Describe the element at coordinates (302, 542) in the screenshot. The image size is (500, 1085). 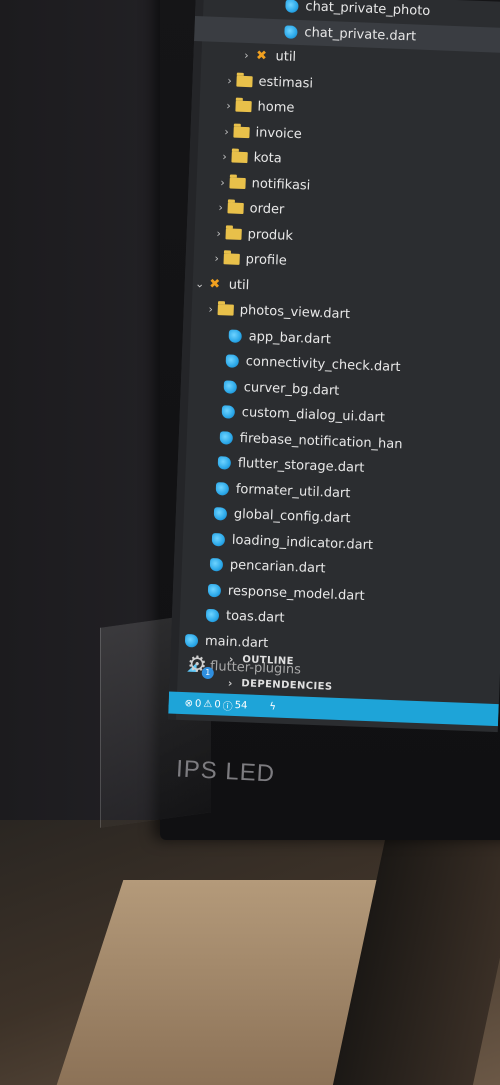
I see `tree-item-label: loading_indicator.dart` at that location.